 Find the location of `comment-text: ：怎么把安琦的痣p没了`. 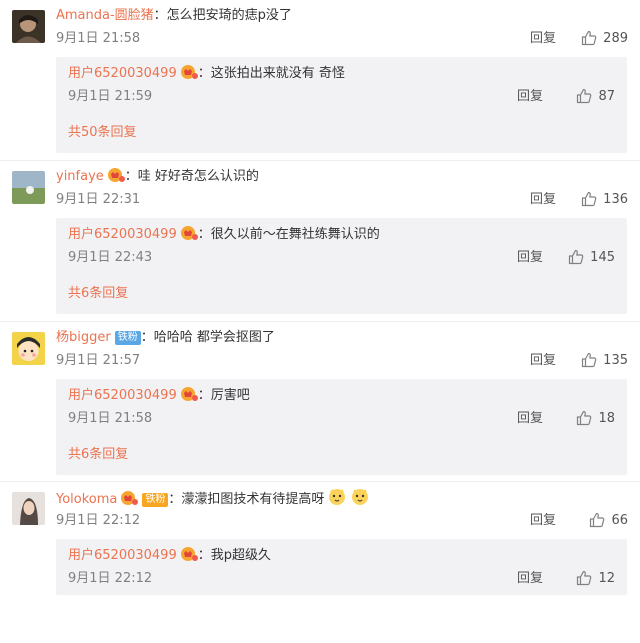

comment-text: ：怎么把安琦的痣p没了 is located at coordinates (222, 15).